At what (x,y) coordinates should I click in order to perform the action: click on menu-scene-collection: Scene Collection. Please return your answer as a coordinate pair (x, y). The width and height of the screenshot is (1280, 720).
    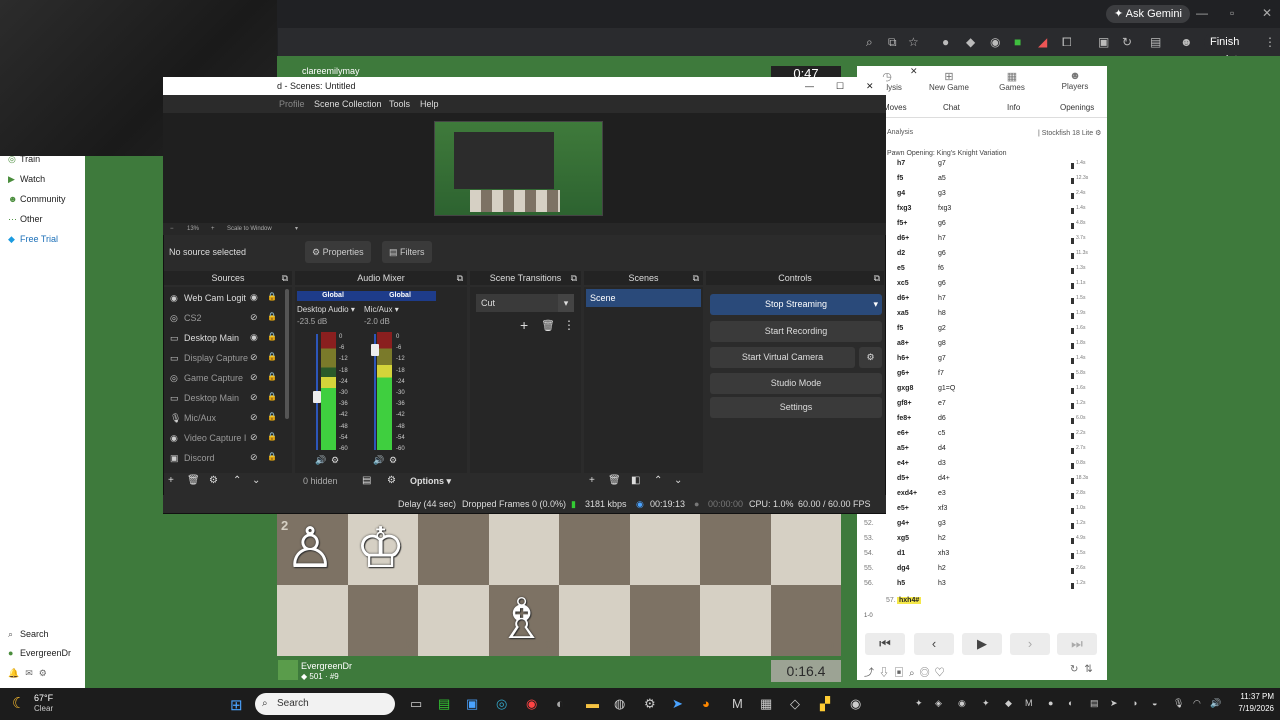
    Looking at the image, I should click on (348, 104).